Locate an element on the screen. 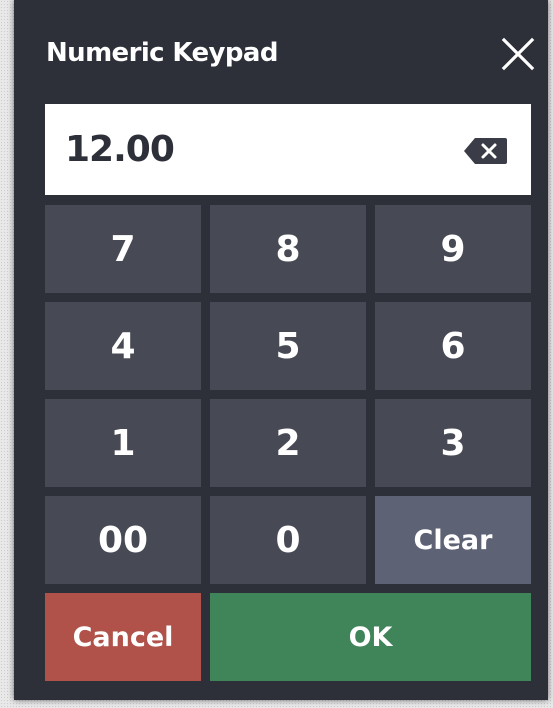 The width and height of the screenshot is (553, 708). close-icon is located at coordinates (518, 54).